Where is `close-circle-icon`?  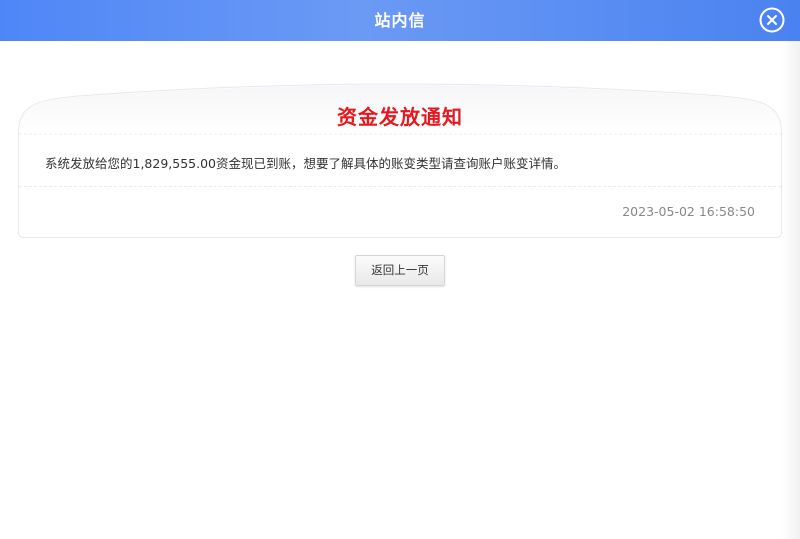
close-circle-icon is located at coordinates (772, 20).